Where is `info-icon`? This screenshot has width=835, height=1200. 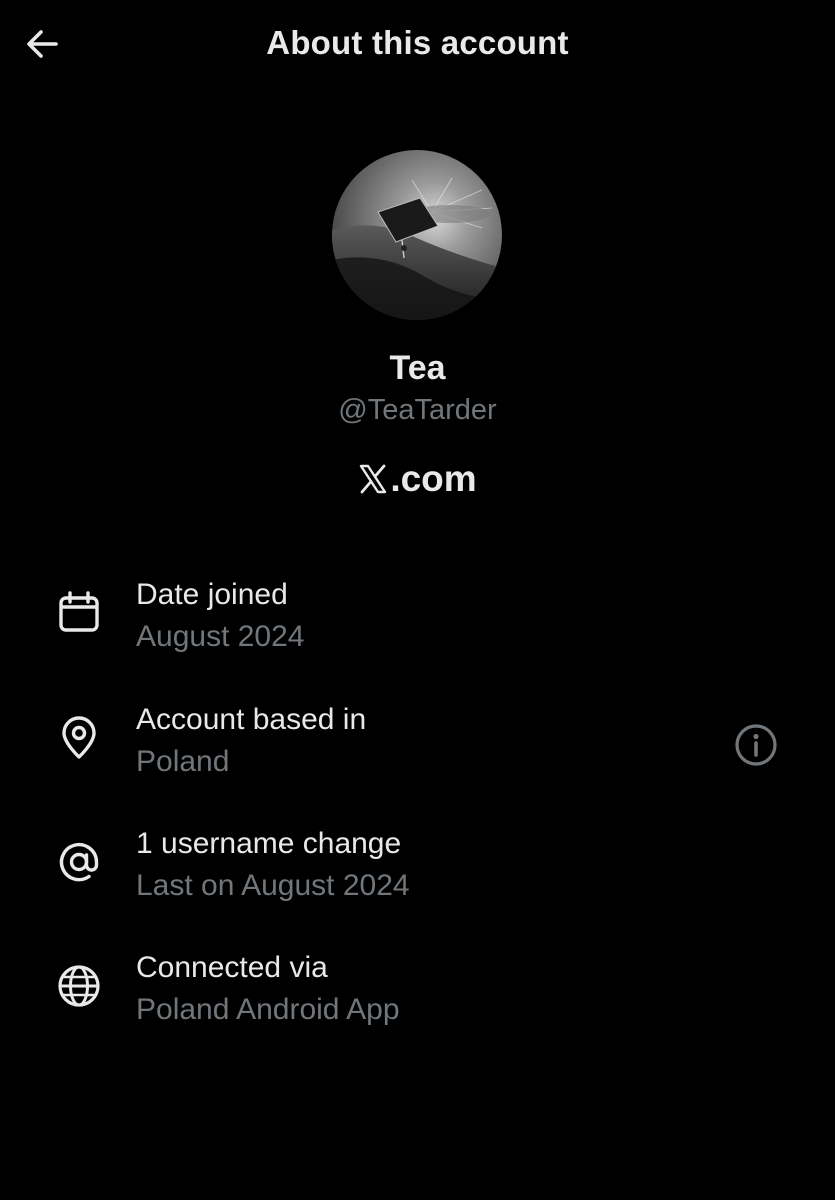
info-icon is located at coordinates (756, 745).